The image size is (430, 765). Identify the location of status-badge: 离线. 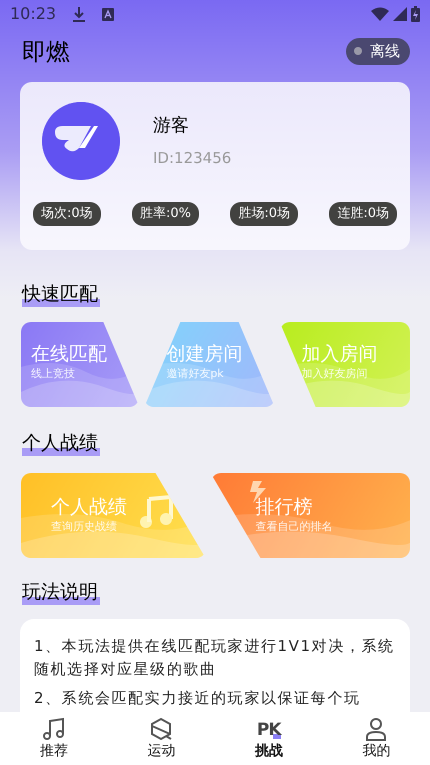
(378, 51).